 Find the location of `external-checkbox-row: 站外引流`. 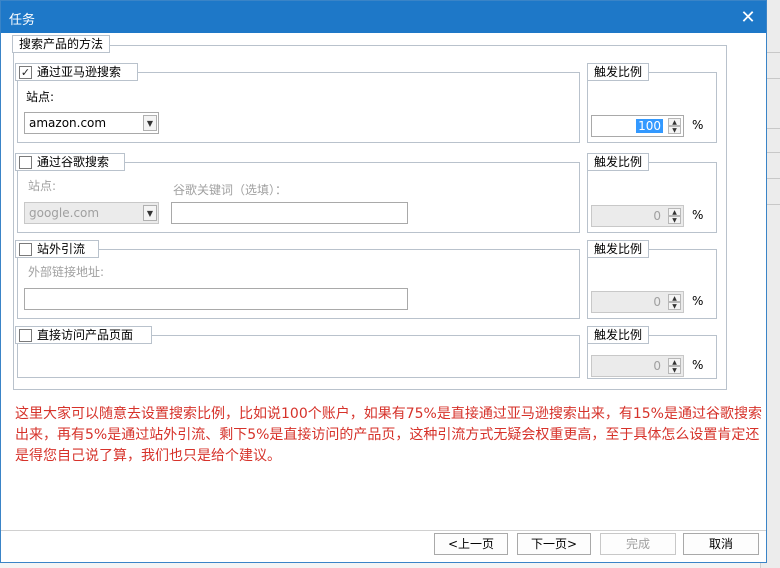

external-checkbox-row: 站外引流 is located at coordinates (57, 249).